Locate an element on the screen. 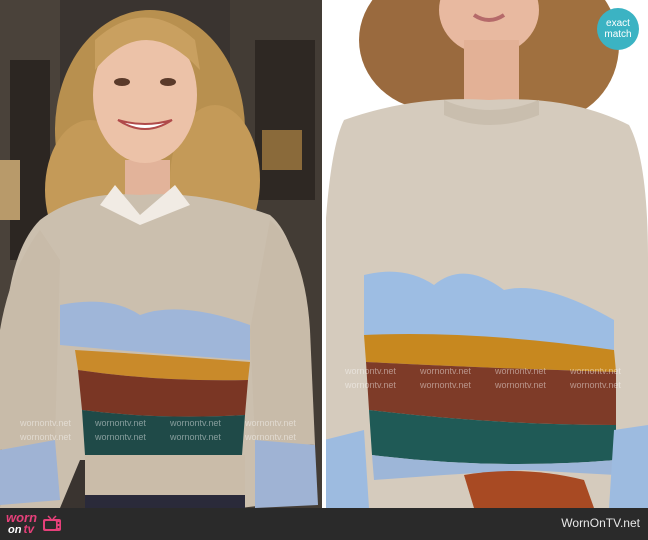 This screenshot has width=648, height=540. brand-logo: worn on tv is located at coordinates (34, 524).